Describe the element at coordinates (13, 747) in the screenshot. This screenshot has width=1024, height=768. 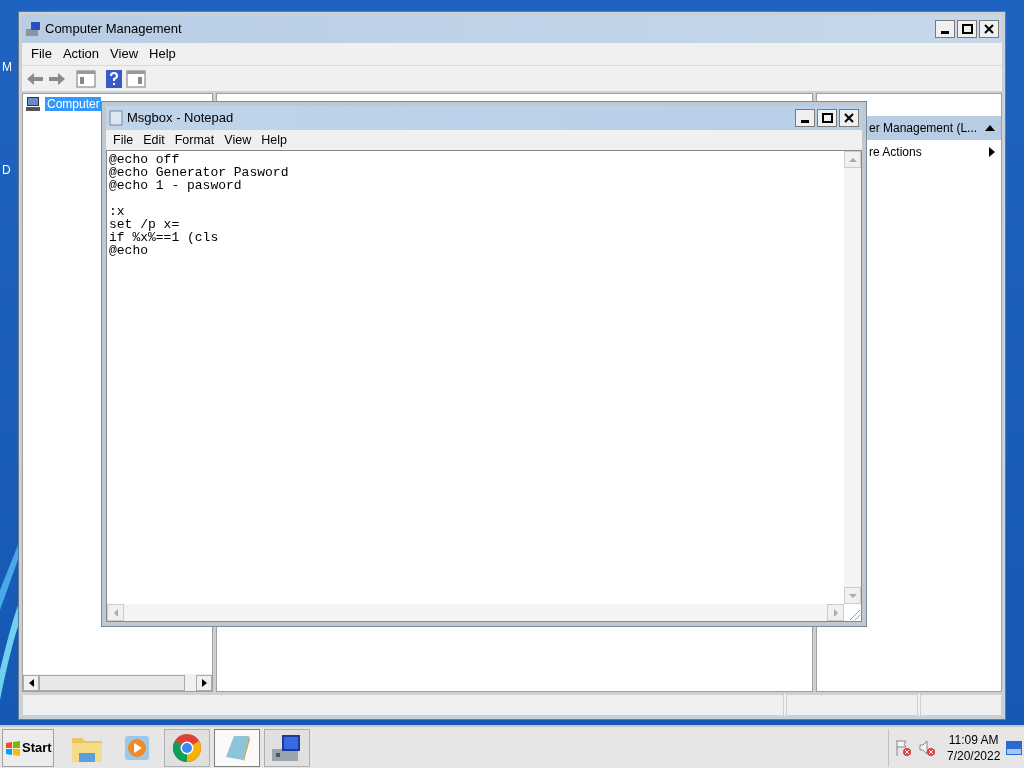
I see `windows-logo-icon` at that location.